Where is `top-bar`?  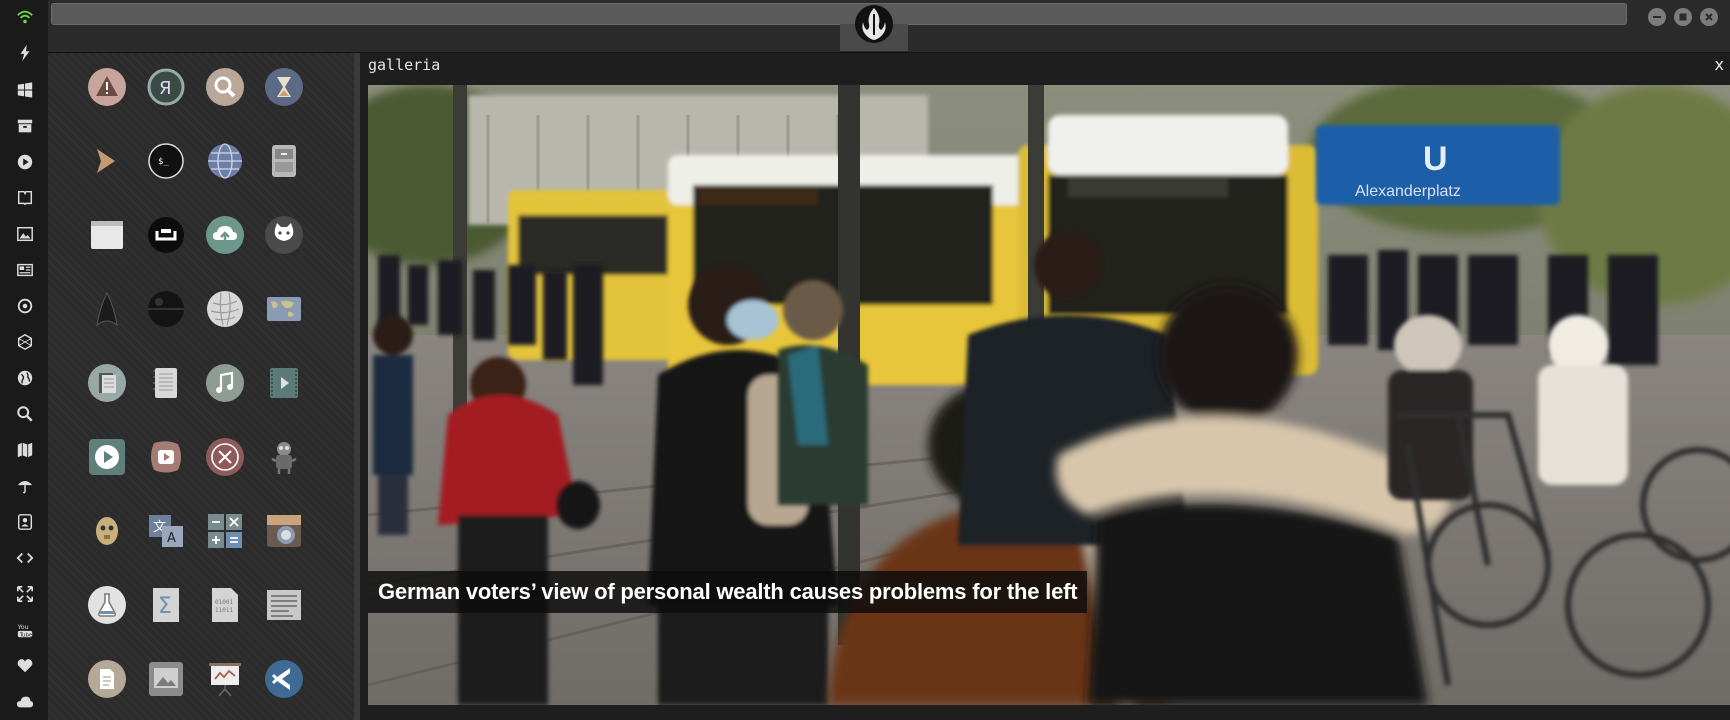 top-bar is located at coordinates (889, 26).